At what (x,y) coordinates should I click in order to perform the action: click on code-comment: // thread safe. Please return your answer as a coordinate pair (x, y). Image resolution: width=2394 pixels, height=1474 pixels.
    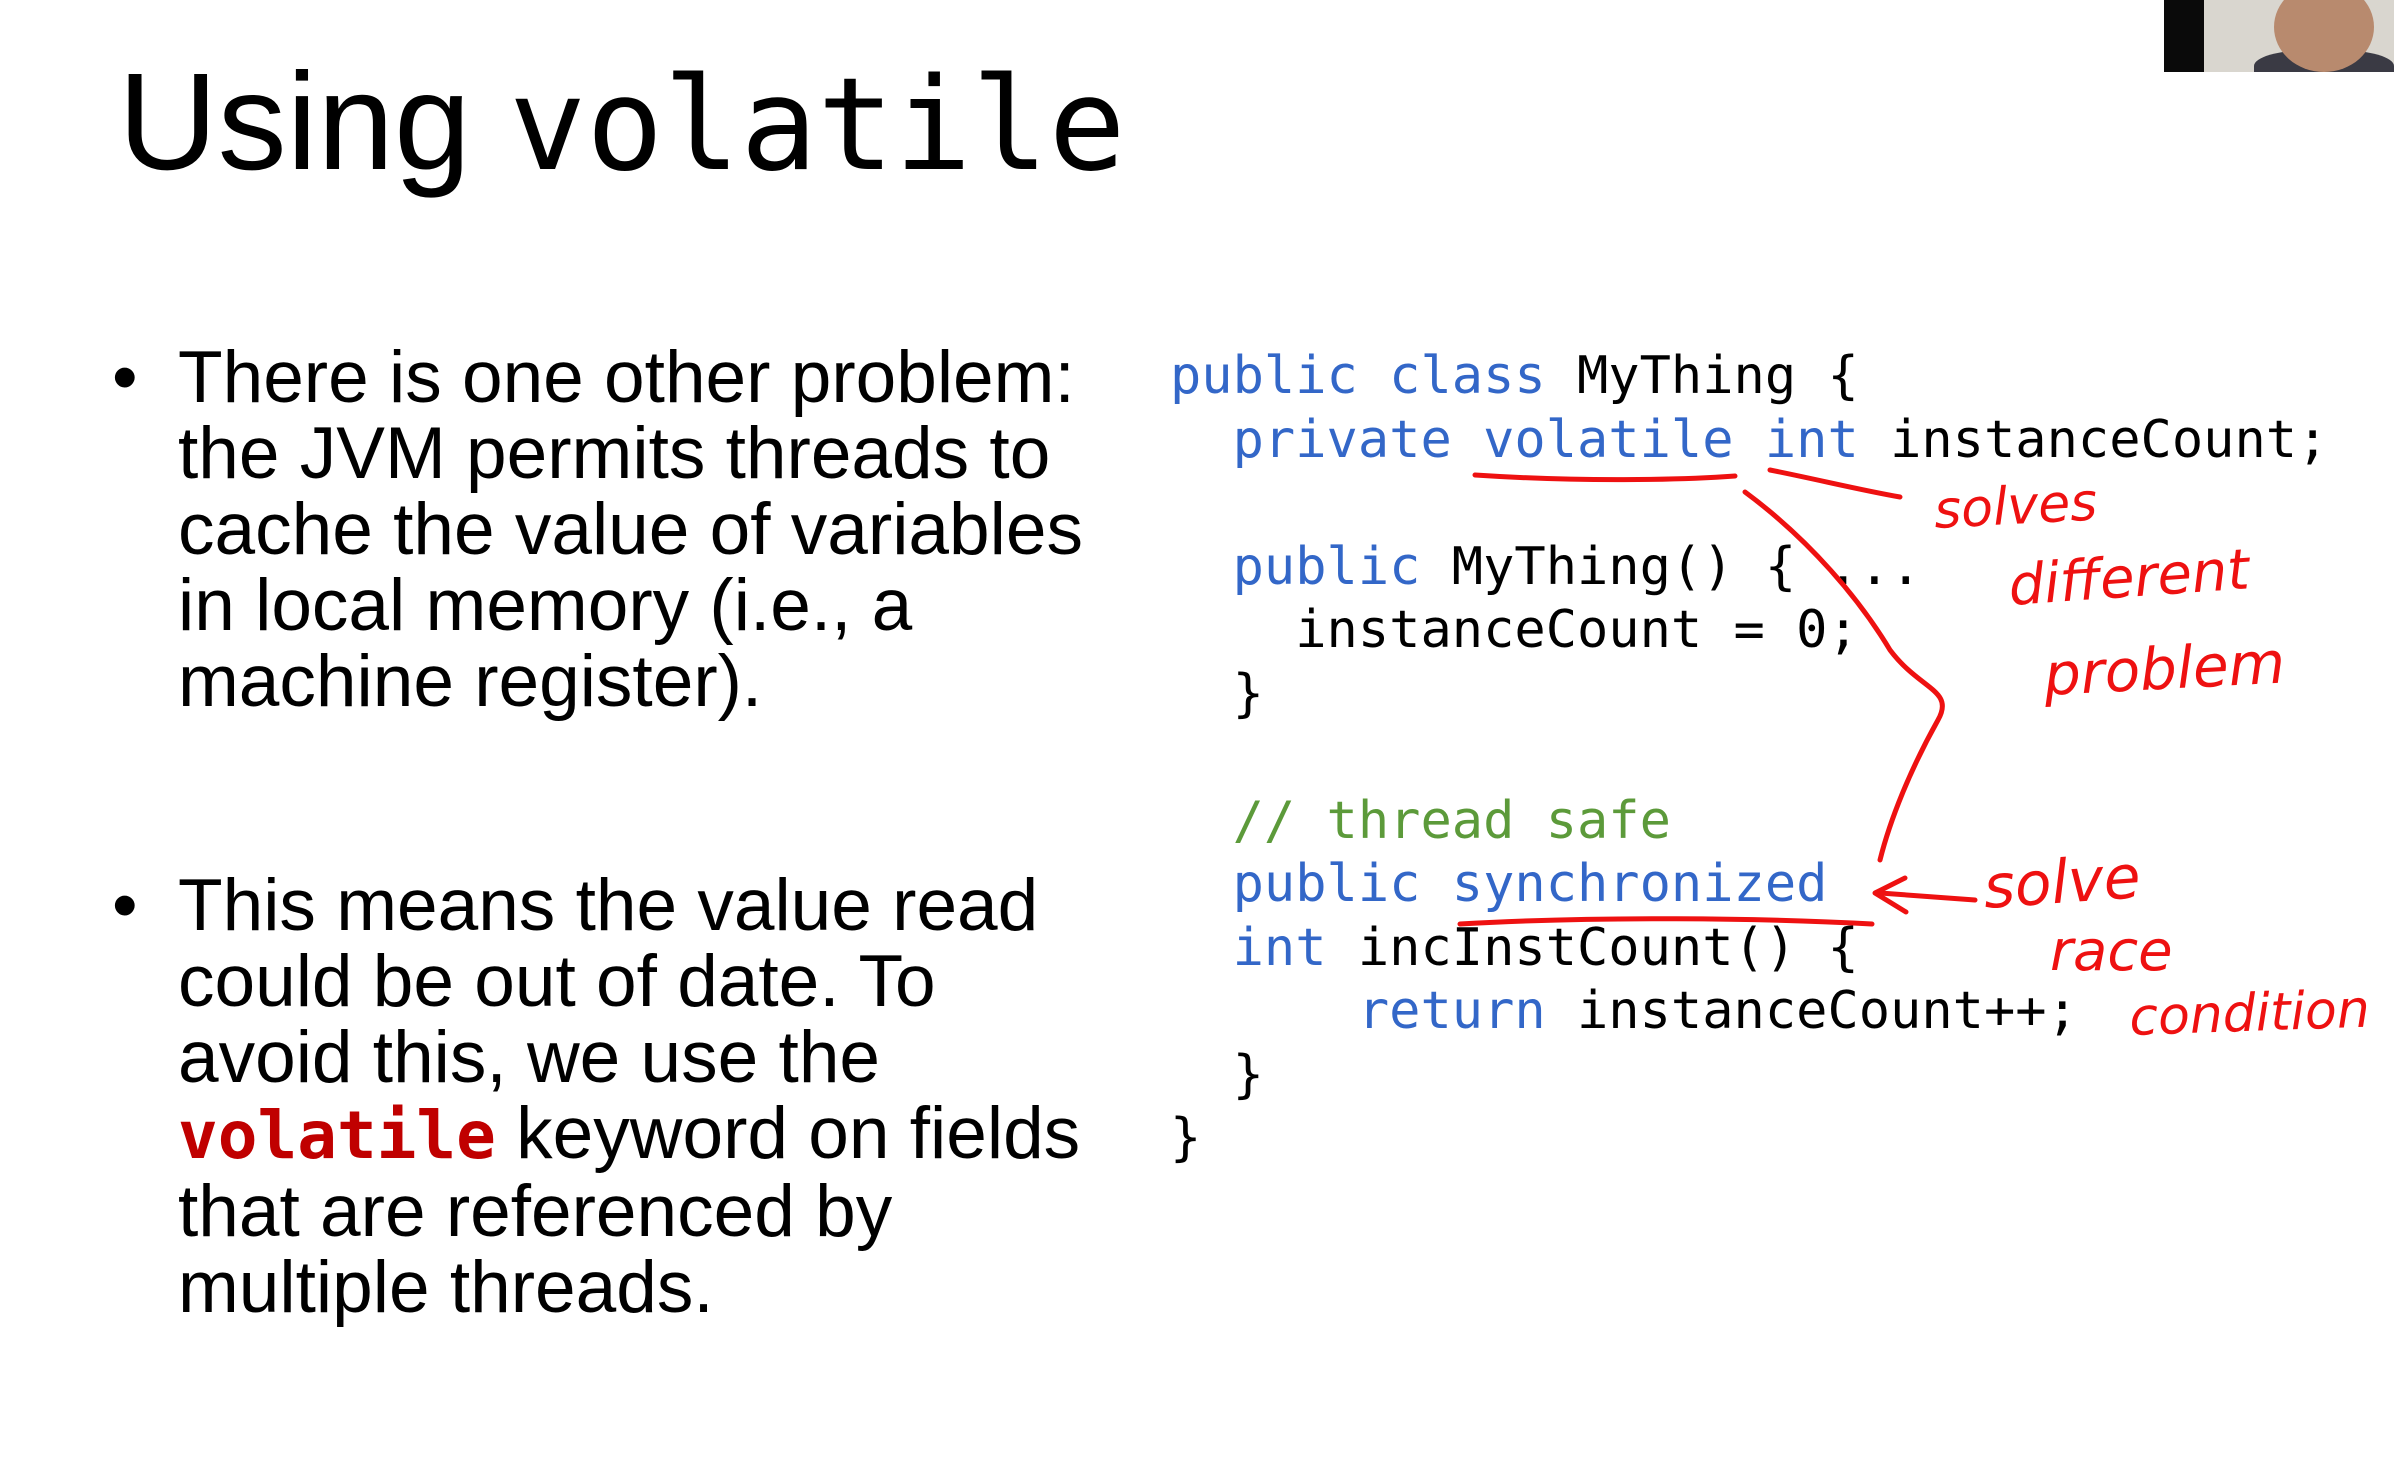
    Looking at the image, I should click on (1451, 820).